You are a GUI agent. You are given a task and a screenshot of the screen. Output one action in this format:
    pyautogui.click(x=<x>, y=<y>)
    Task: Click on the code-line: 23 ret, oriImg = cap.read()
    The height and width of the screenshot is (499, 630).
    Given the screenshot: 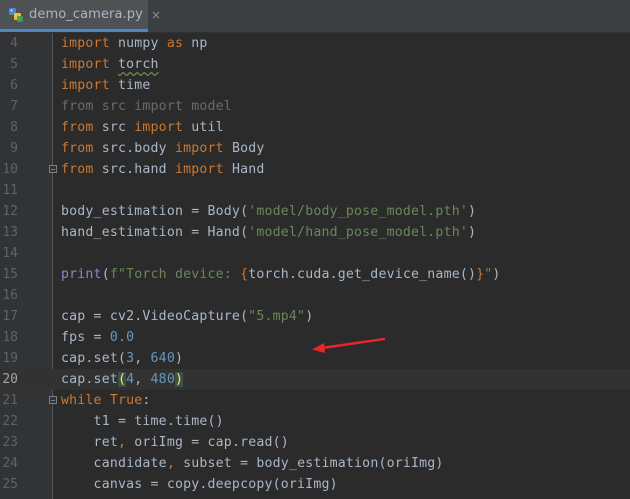 What is the action you would take?
    pyautogui.click(x=315, y=442)
    